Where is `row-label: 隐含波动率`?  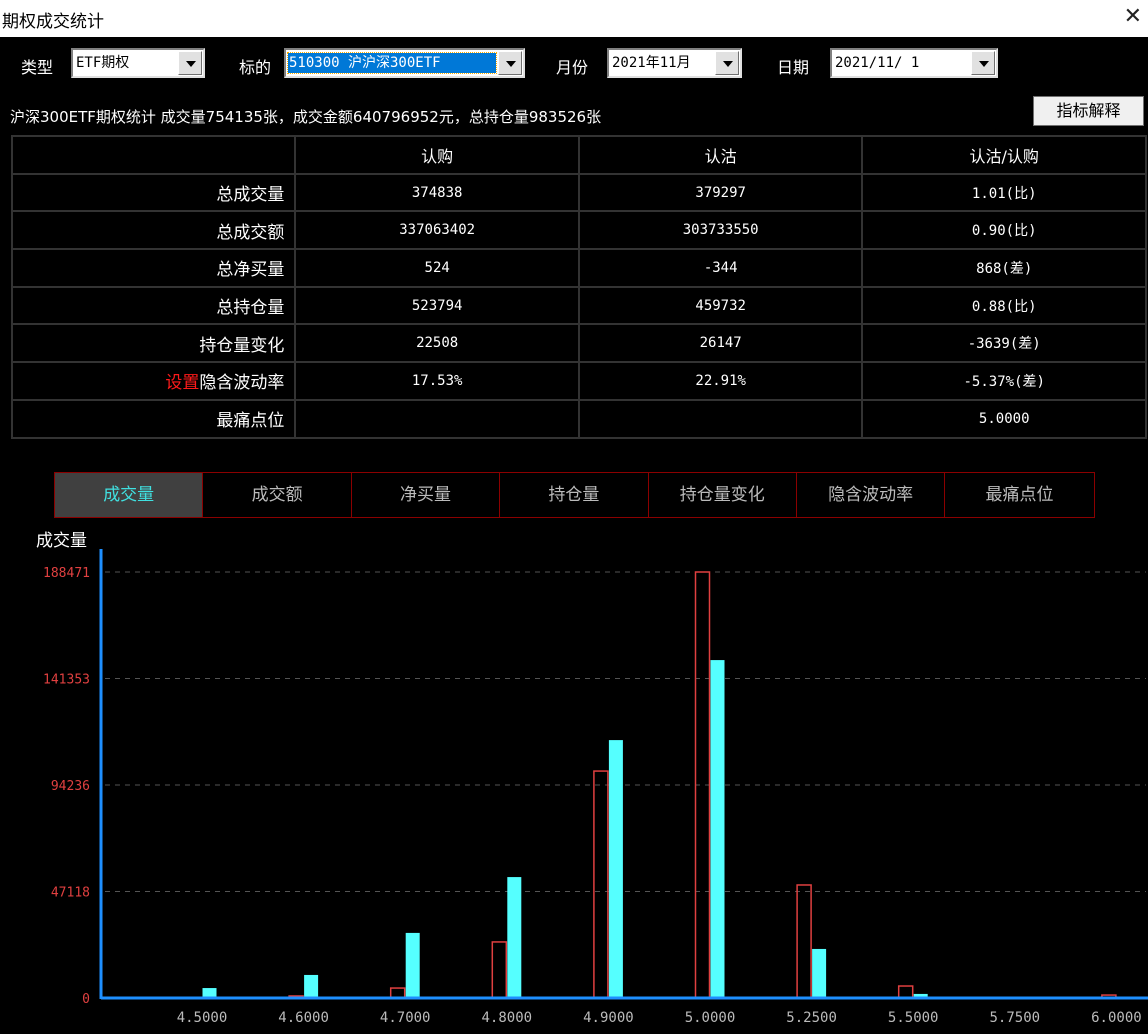
row-label: 隐含波动率 is located at coordinates (242, 383).